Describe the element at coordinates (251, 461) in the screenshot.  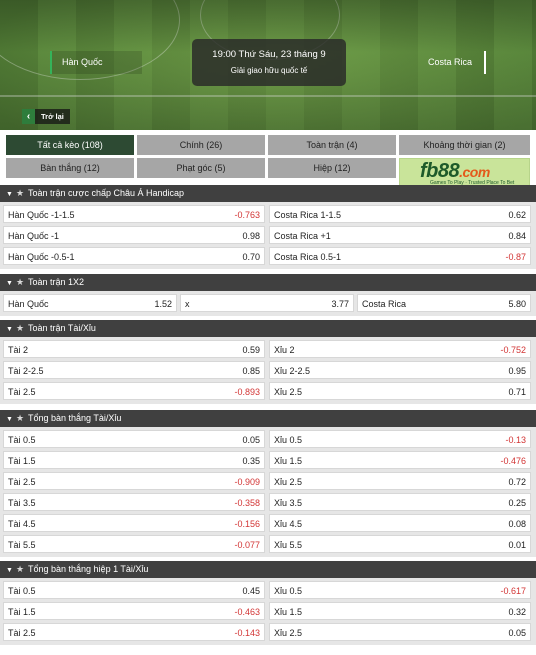
I see `odds-value: 0.35` at that location.